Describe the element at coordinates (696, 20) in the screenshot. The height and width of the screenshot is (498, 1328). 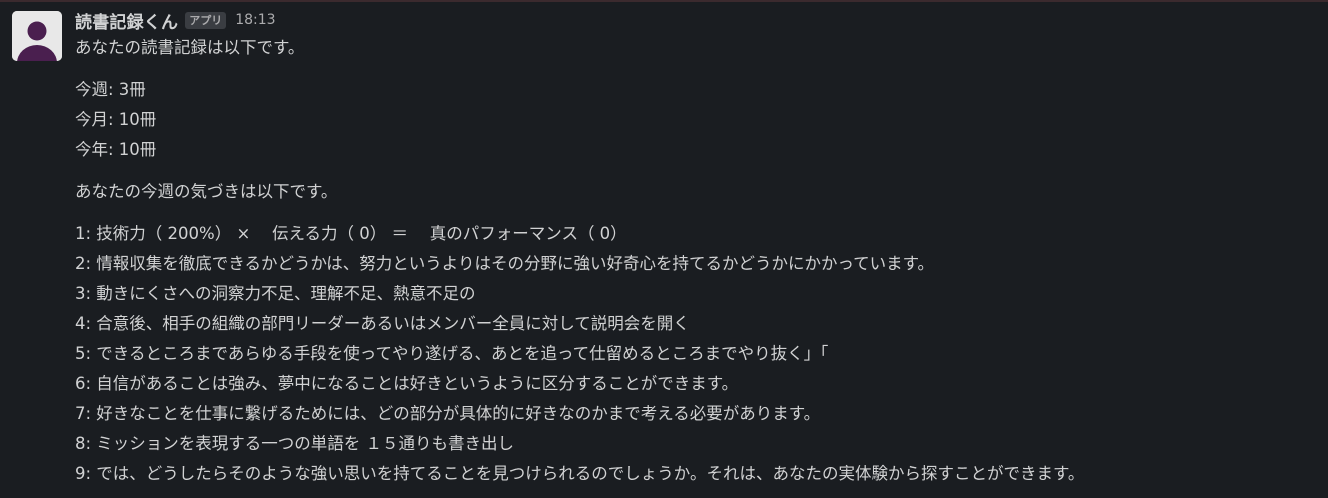
I see `message-header: 読書記録くん アプリ 18:13` at that location.